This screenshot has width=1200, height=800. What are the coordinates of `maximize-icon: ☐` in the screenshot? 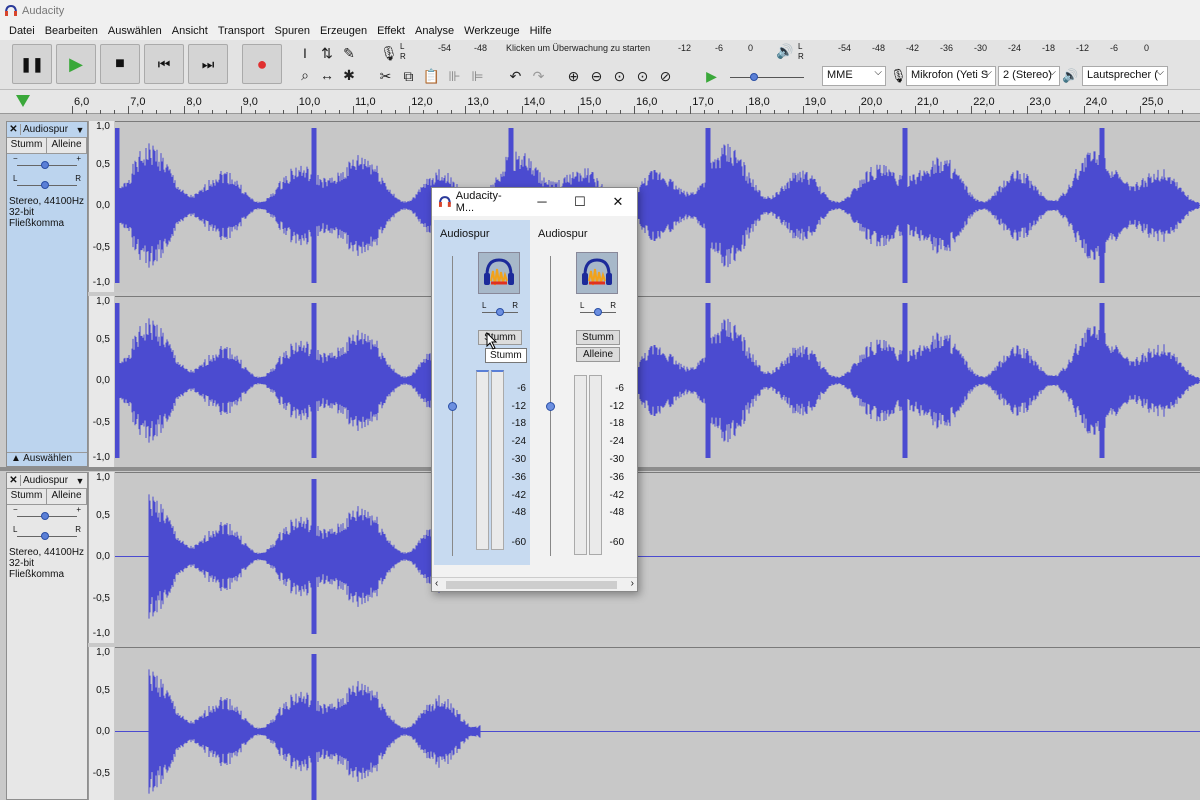 It's located at (580, 202).